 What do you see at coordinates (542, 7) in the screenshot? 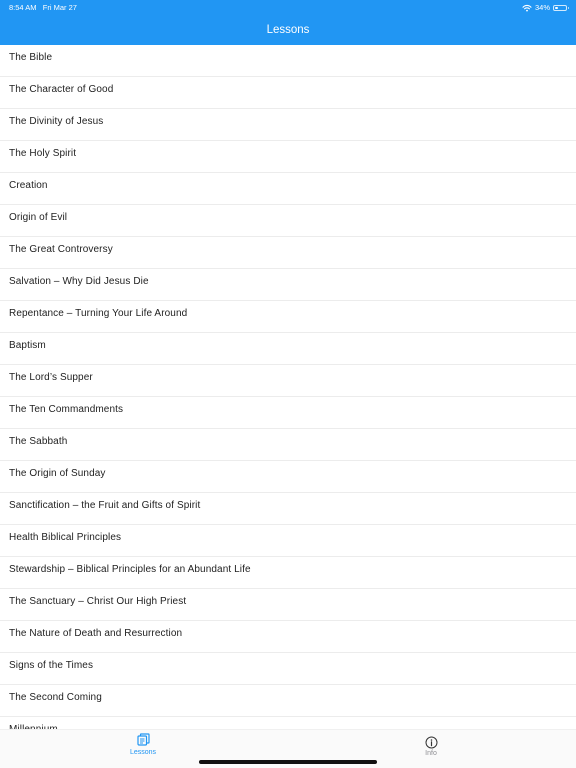
I see `battery-percent: 34%` at bounding box center [542, 7].